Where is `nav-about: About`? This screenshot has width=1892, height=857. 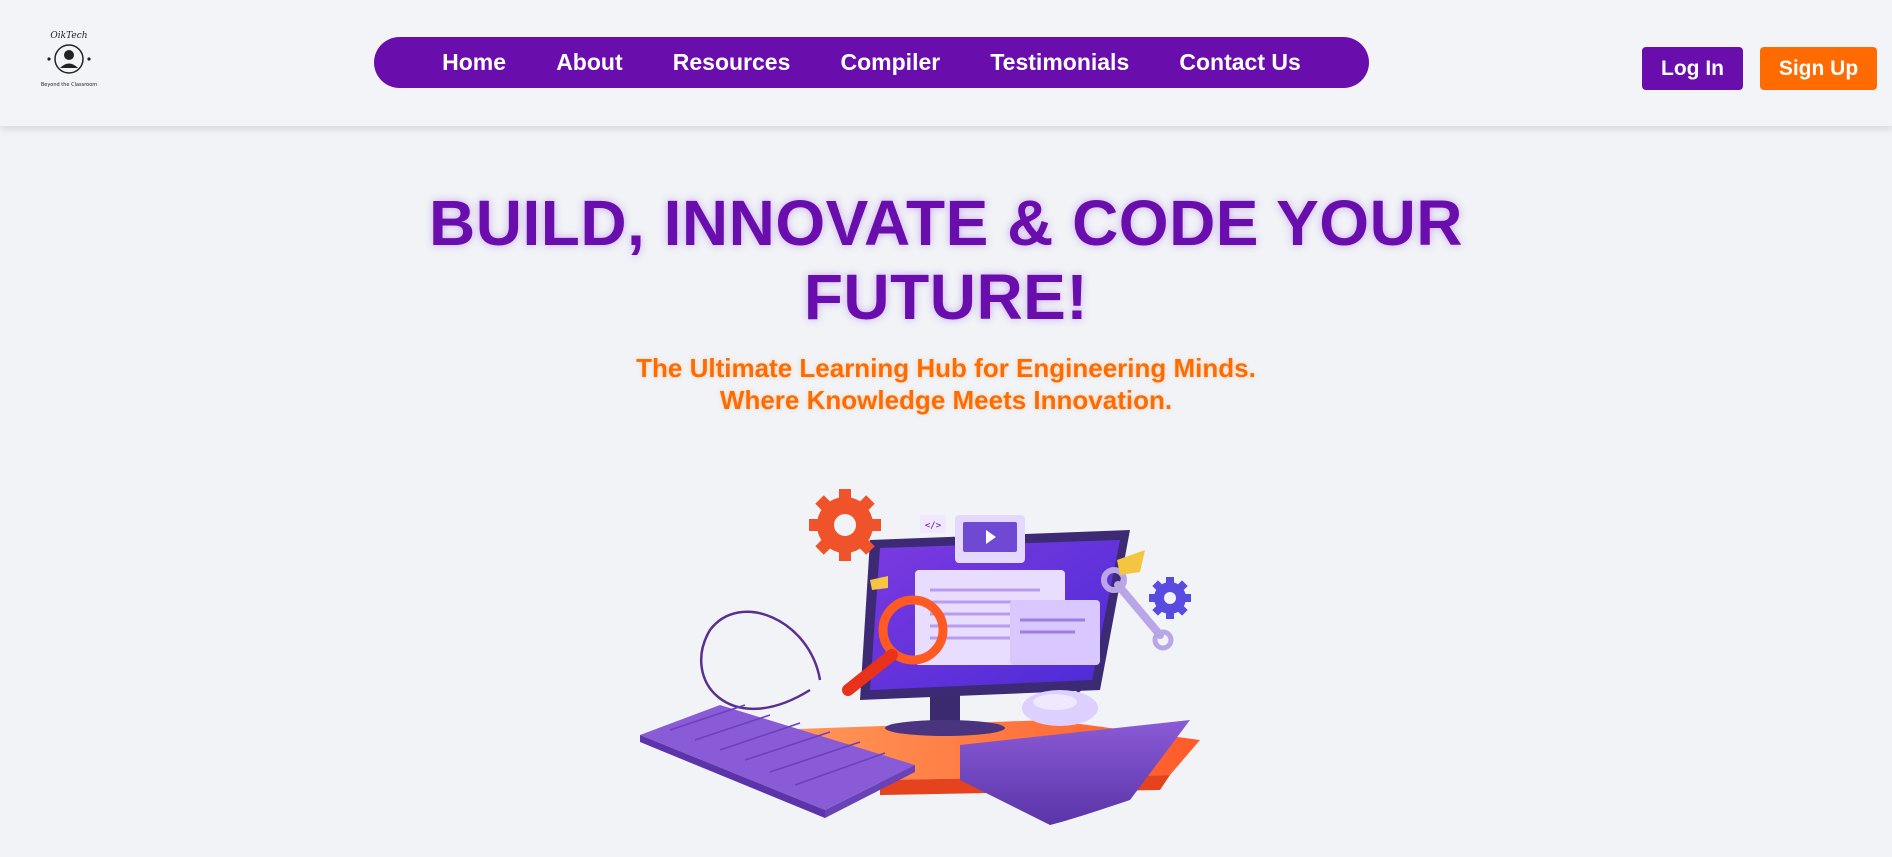
nav-about: About is located at coordinates (589, 62).